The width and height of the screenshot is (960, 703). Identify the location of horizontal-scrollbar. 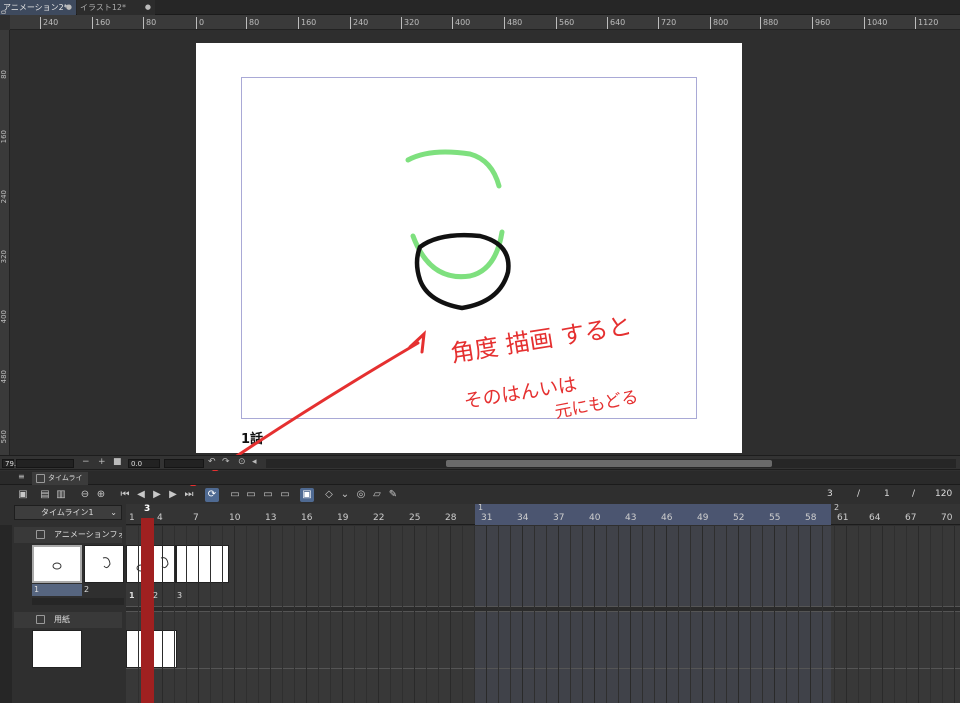
(611, 463).